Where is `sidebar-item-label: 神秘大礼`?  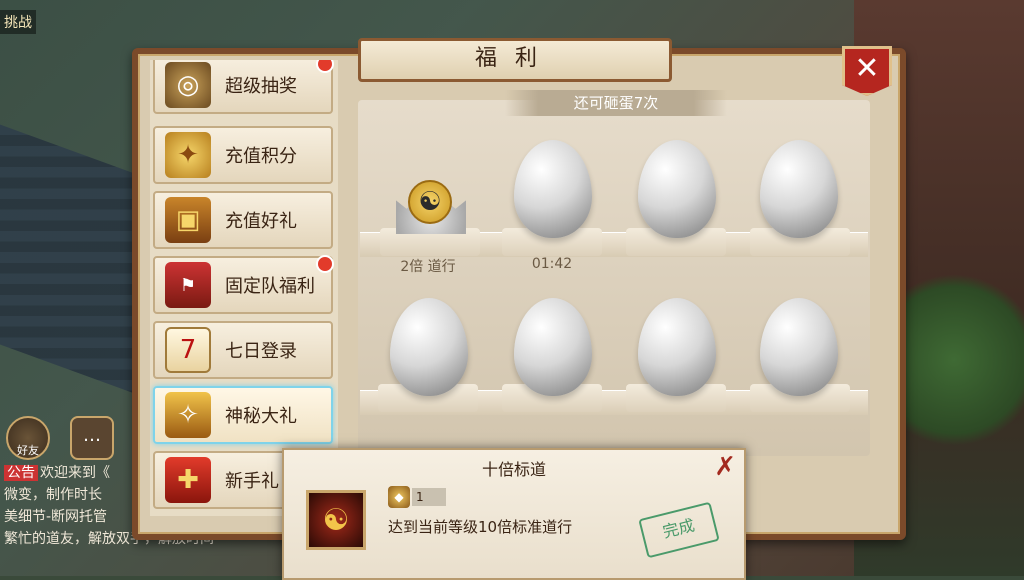
sidebar-item-label: 神秘大礼 is located at coordinates (261, 416).